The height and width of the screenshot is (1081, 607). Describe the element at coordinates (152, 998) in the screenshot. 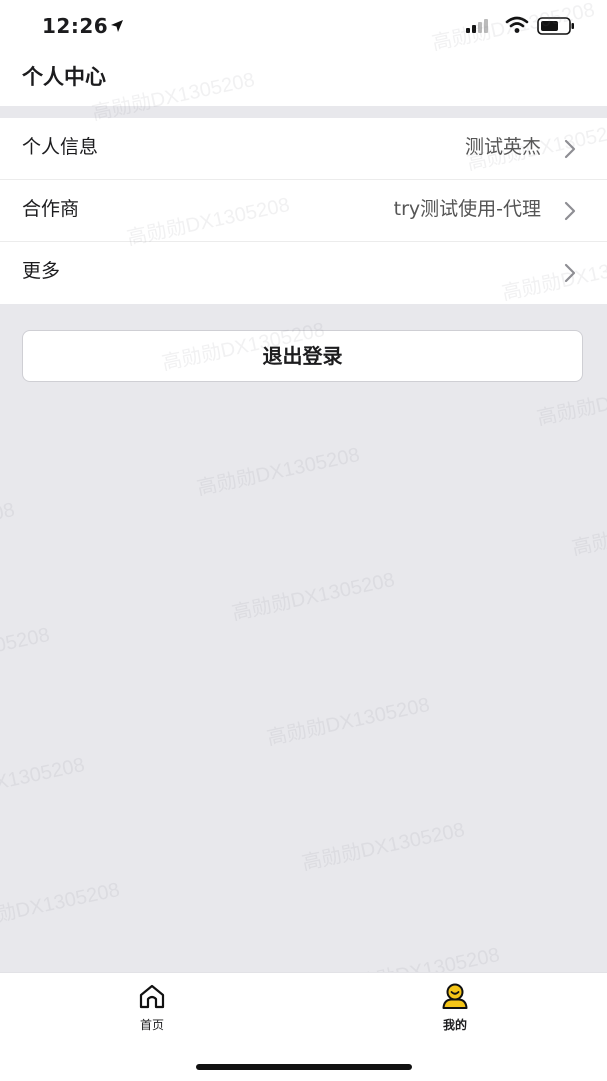

I see `home-icon` at that location.